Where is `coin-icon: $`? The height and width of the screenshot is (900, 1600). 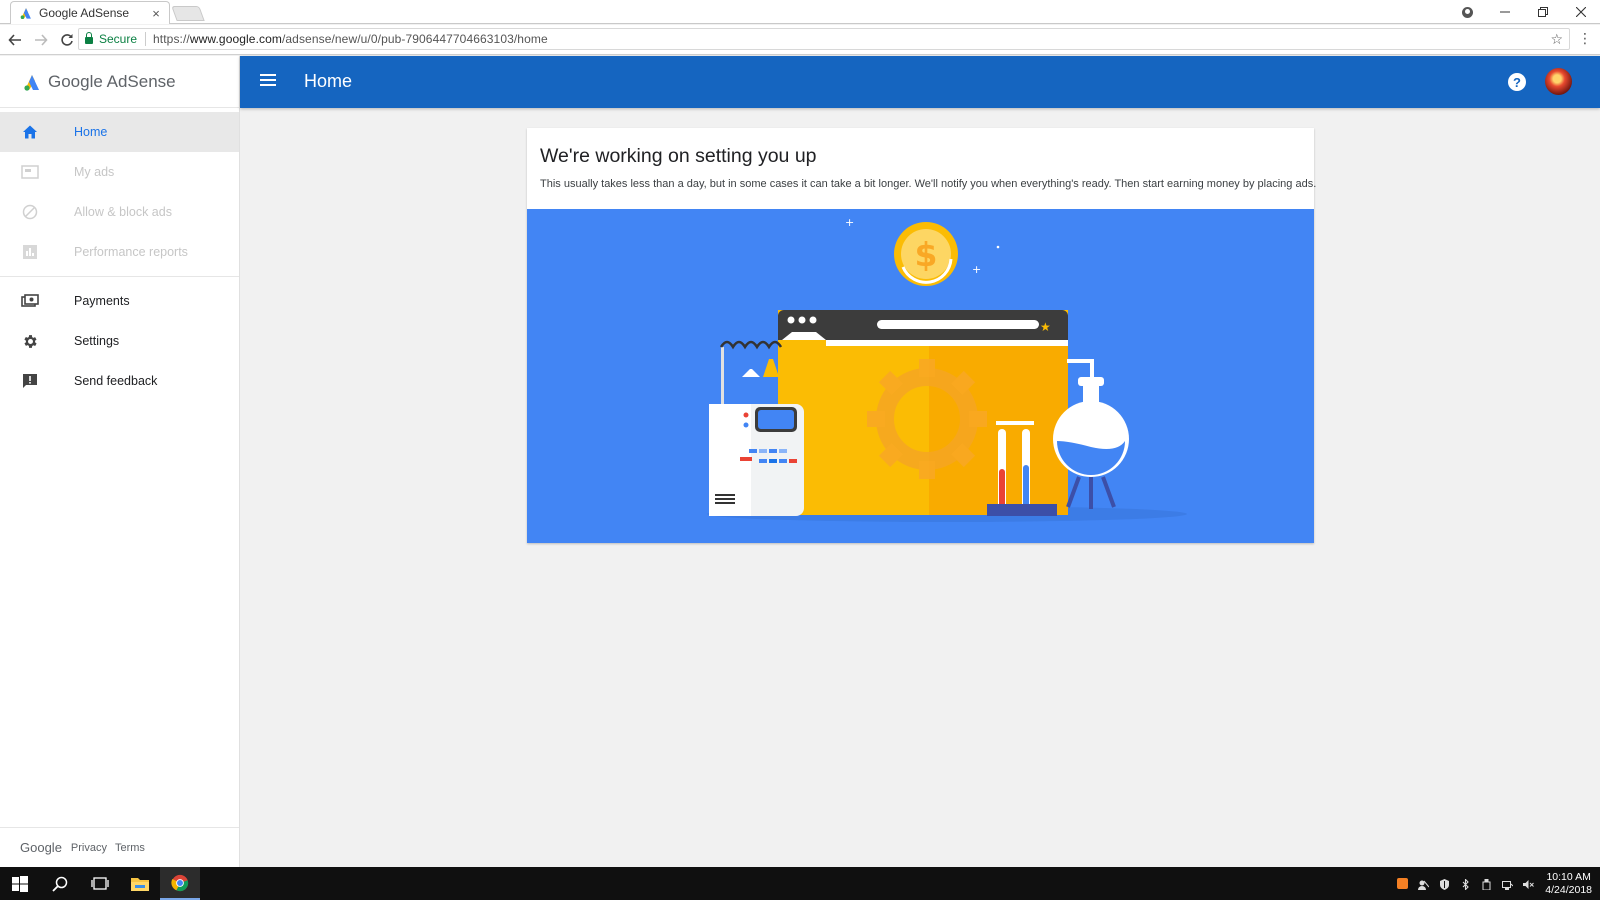
coin-icon: $ is located at coordinates (926, 254).